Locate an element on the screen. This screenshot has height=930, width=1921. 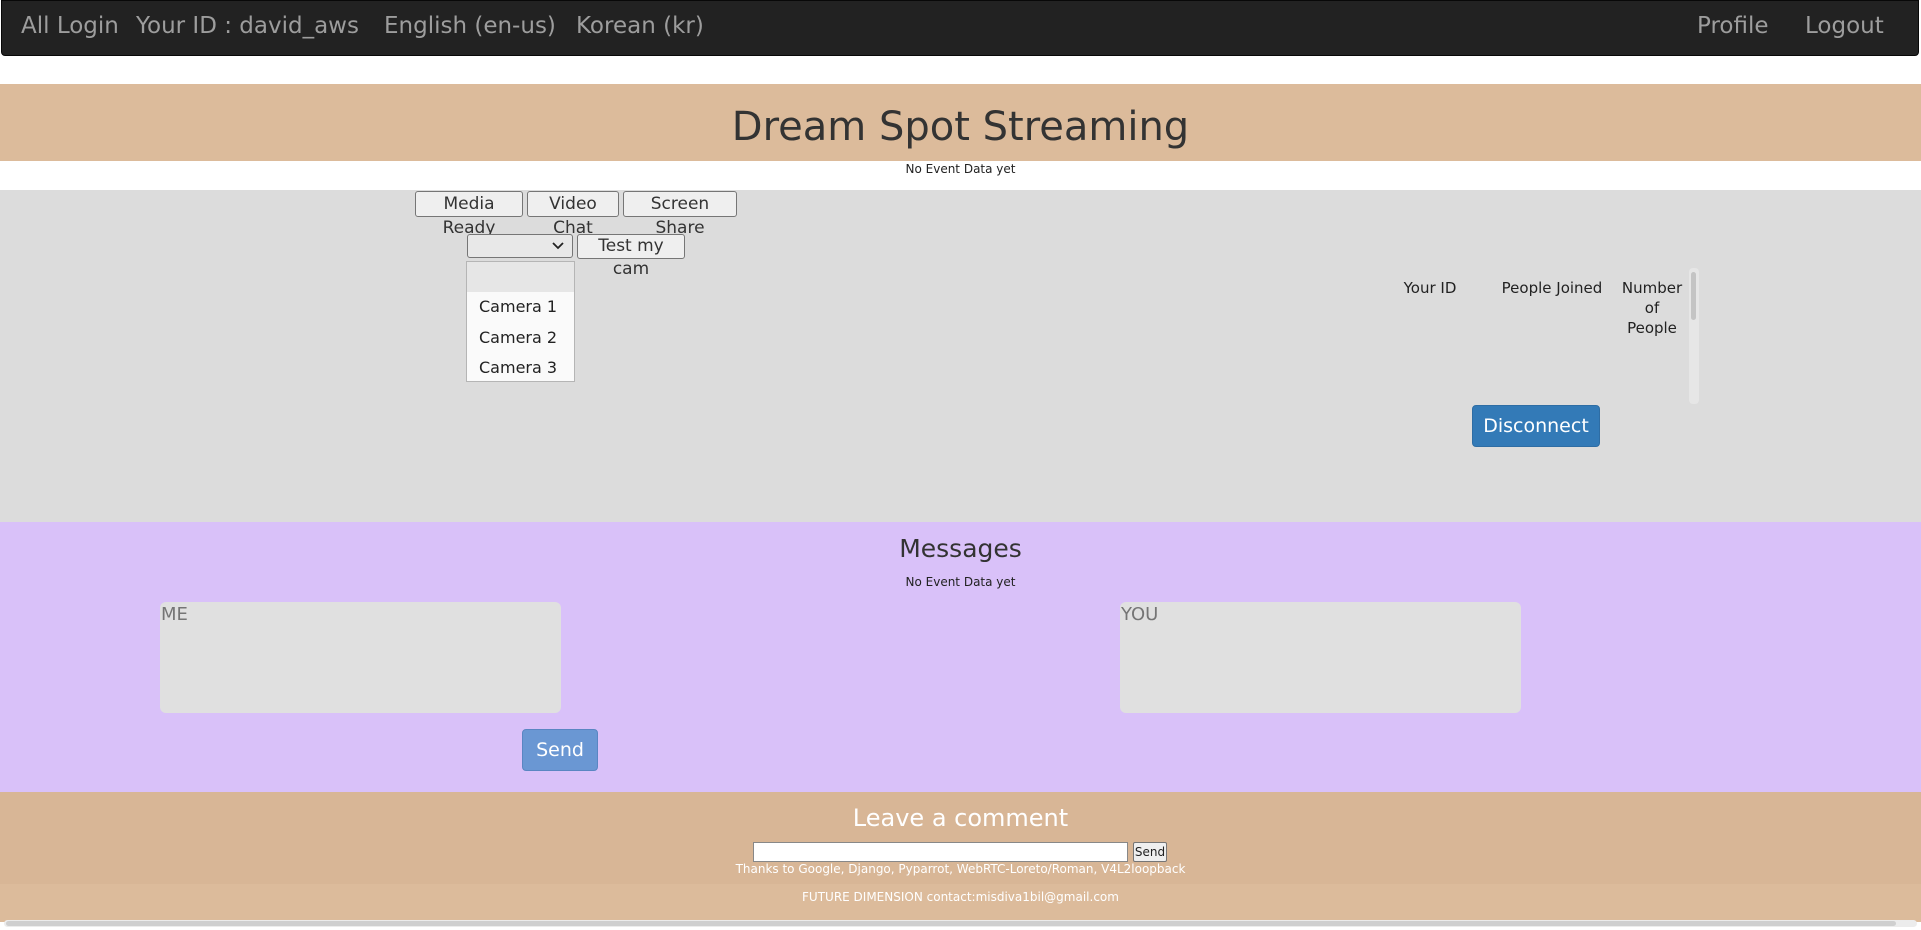
table-header-your-id: Your ID is located at coordinates (1430, 288).